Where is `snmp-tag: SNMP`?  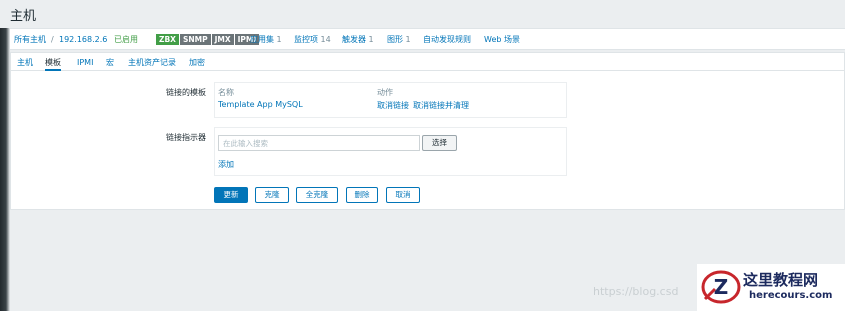 snmp-tag: SNMP is located at coordinates (195, 39).